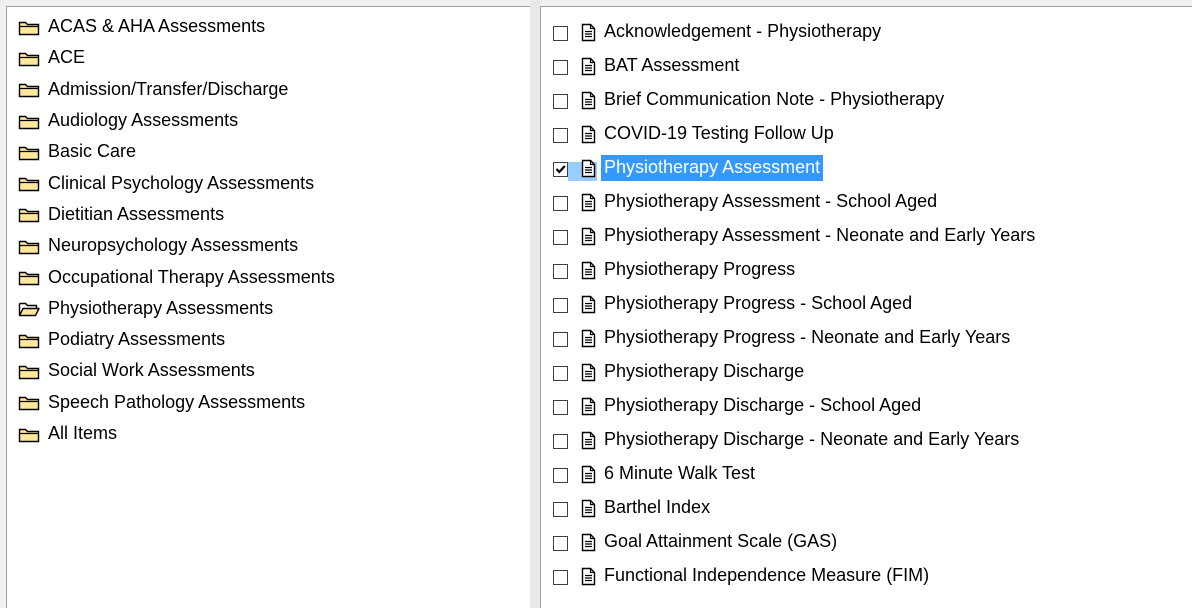  What do you see at coordinates (268, 186) in the screenshot?
I see `category-item: Clinical Psychology Assessments` at bounding box center [268, 186].